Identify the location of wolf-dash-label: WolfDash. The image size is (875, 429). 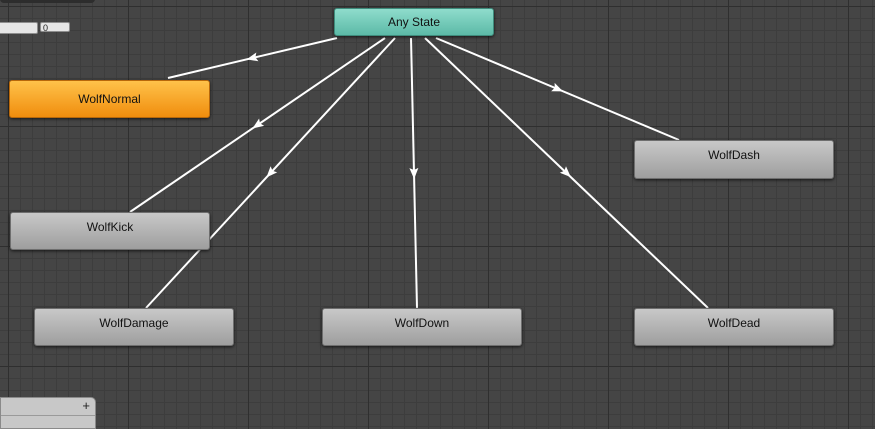
(734, 155).